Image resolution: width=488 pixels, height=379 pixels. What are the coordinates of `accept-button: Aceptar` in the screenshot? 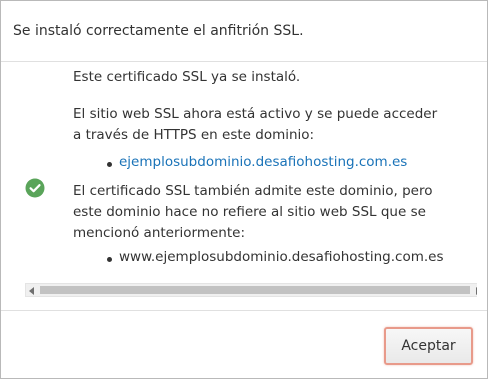 It's located at (428, 346).